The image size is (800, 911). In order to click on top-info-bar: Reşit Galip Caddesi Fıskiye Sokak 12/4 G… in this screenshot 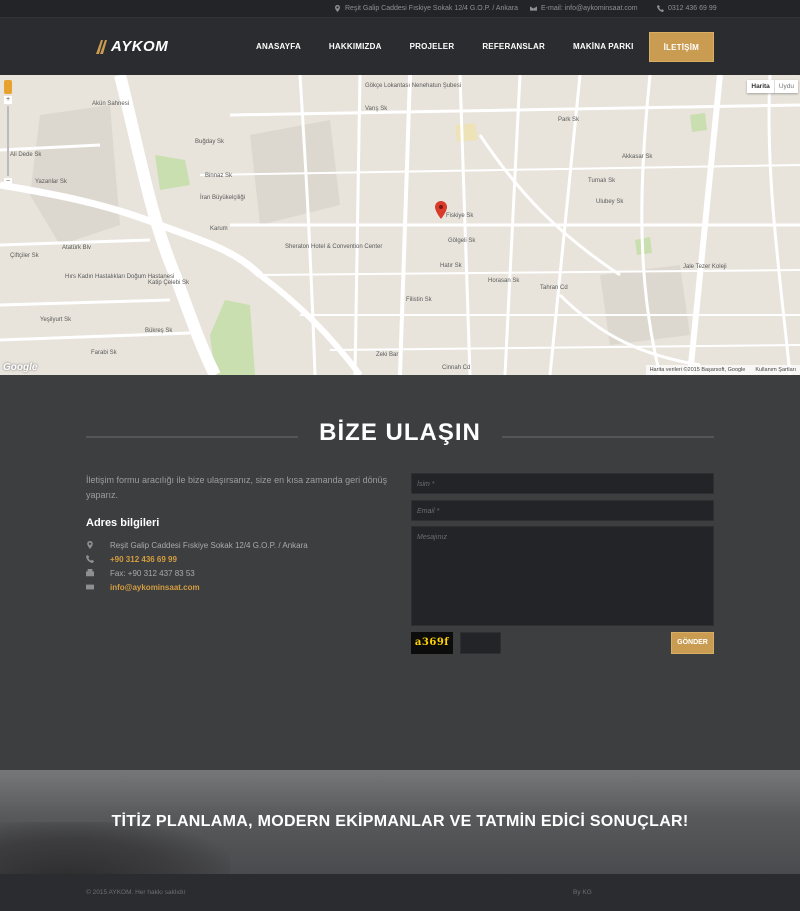, I will do `click(400, 8)`.